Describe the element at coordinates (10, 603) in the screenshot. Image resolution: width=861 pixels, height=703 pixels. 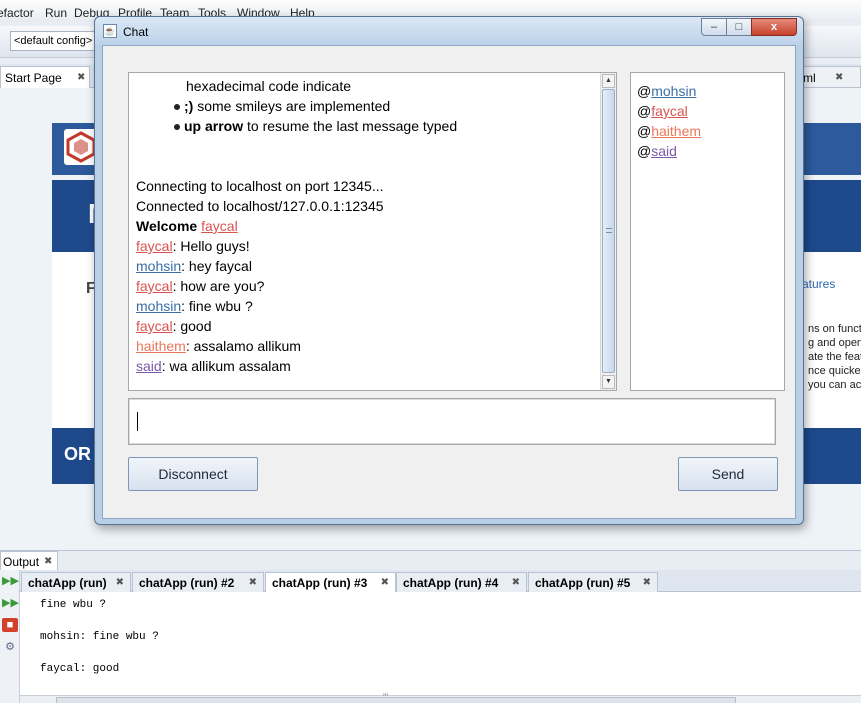
I see `rerun-with-params-icon: ▶▶` at that location.